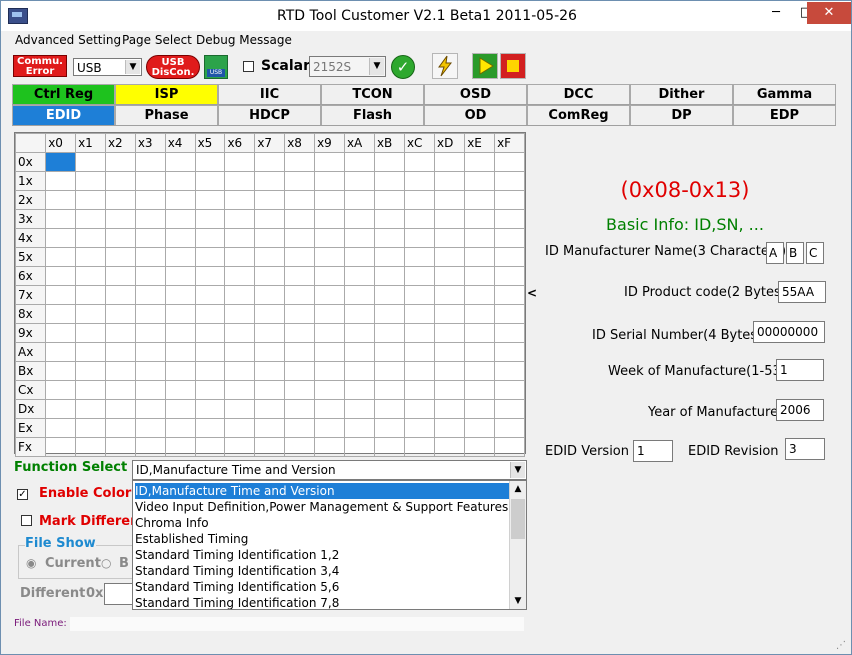  Describe the element at coordinates (68, 40) in the screenshot. I see `menu-advanced-setting: Advanced Setting` at that location.